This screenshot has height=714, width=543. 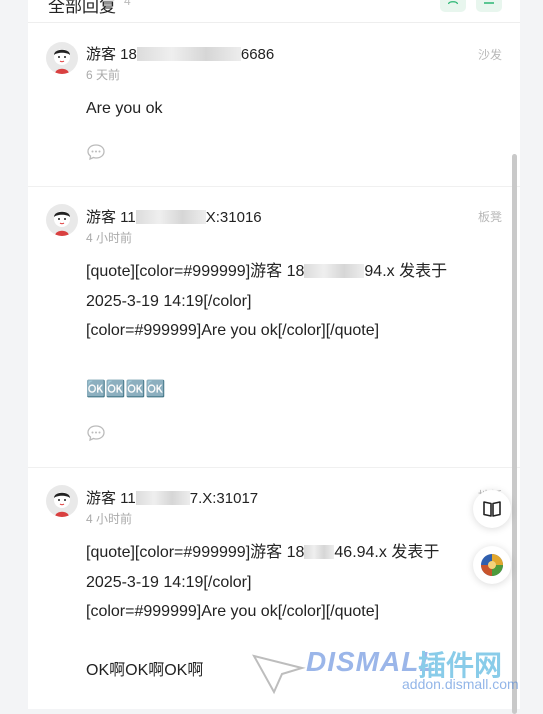 I want to click on comment-author: 游客 11 X:31016, so click(x=174, y=216).